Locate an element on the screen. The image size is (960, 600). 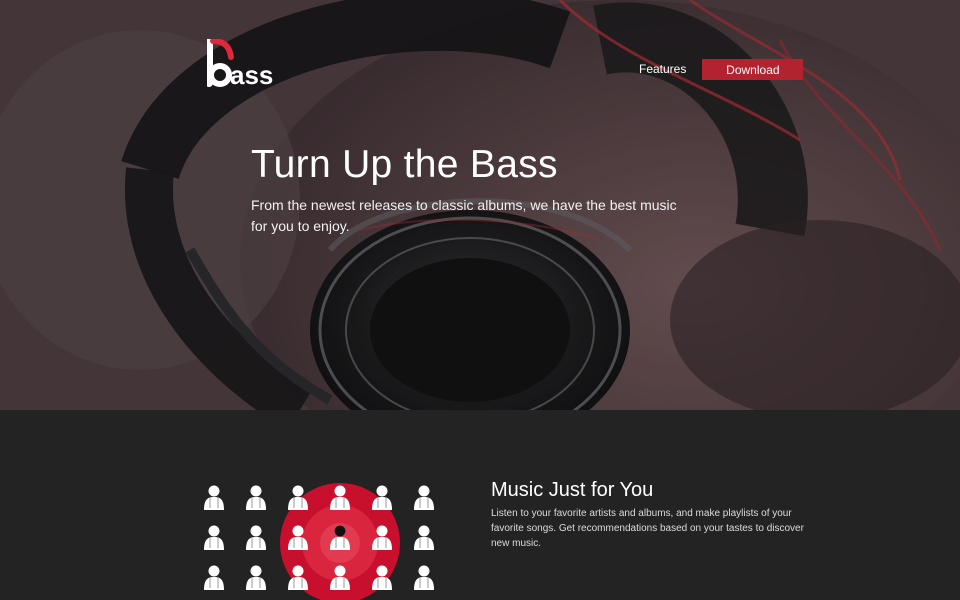
top-nav: Features Download is located at coordinates (721, 69).